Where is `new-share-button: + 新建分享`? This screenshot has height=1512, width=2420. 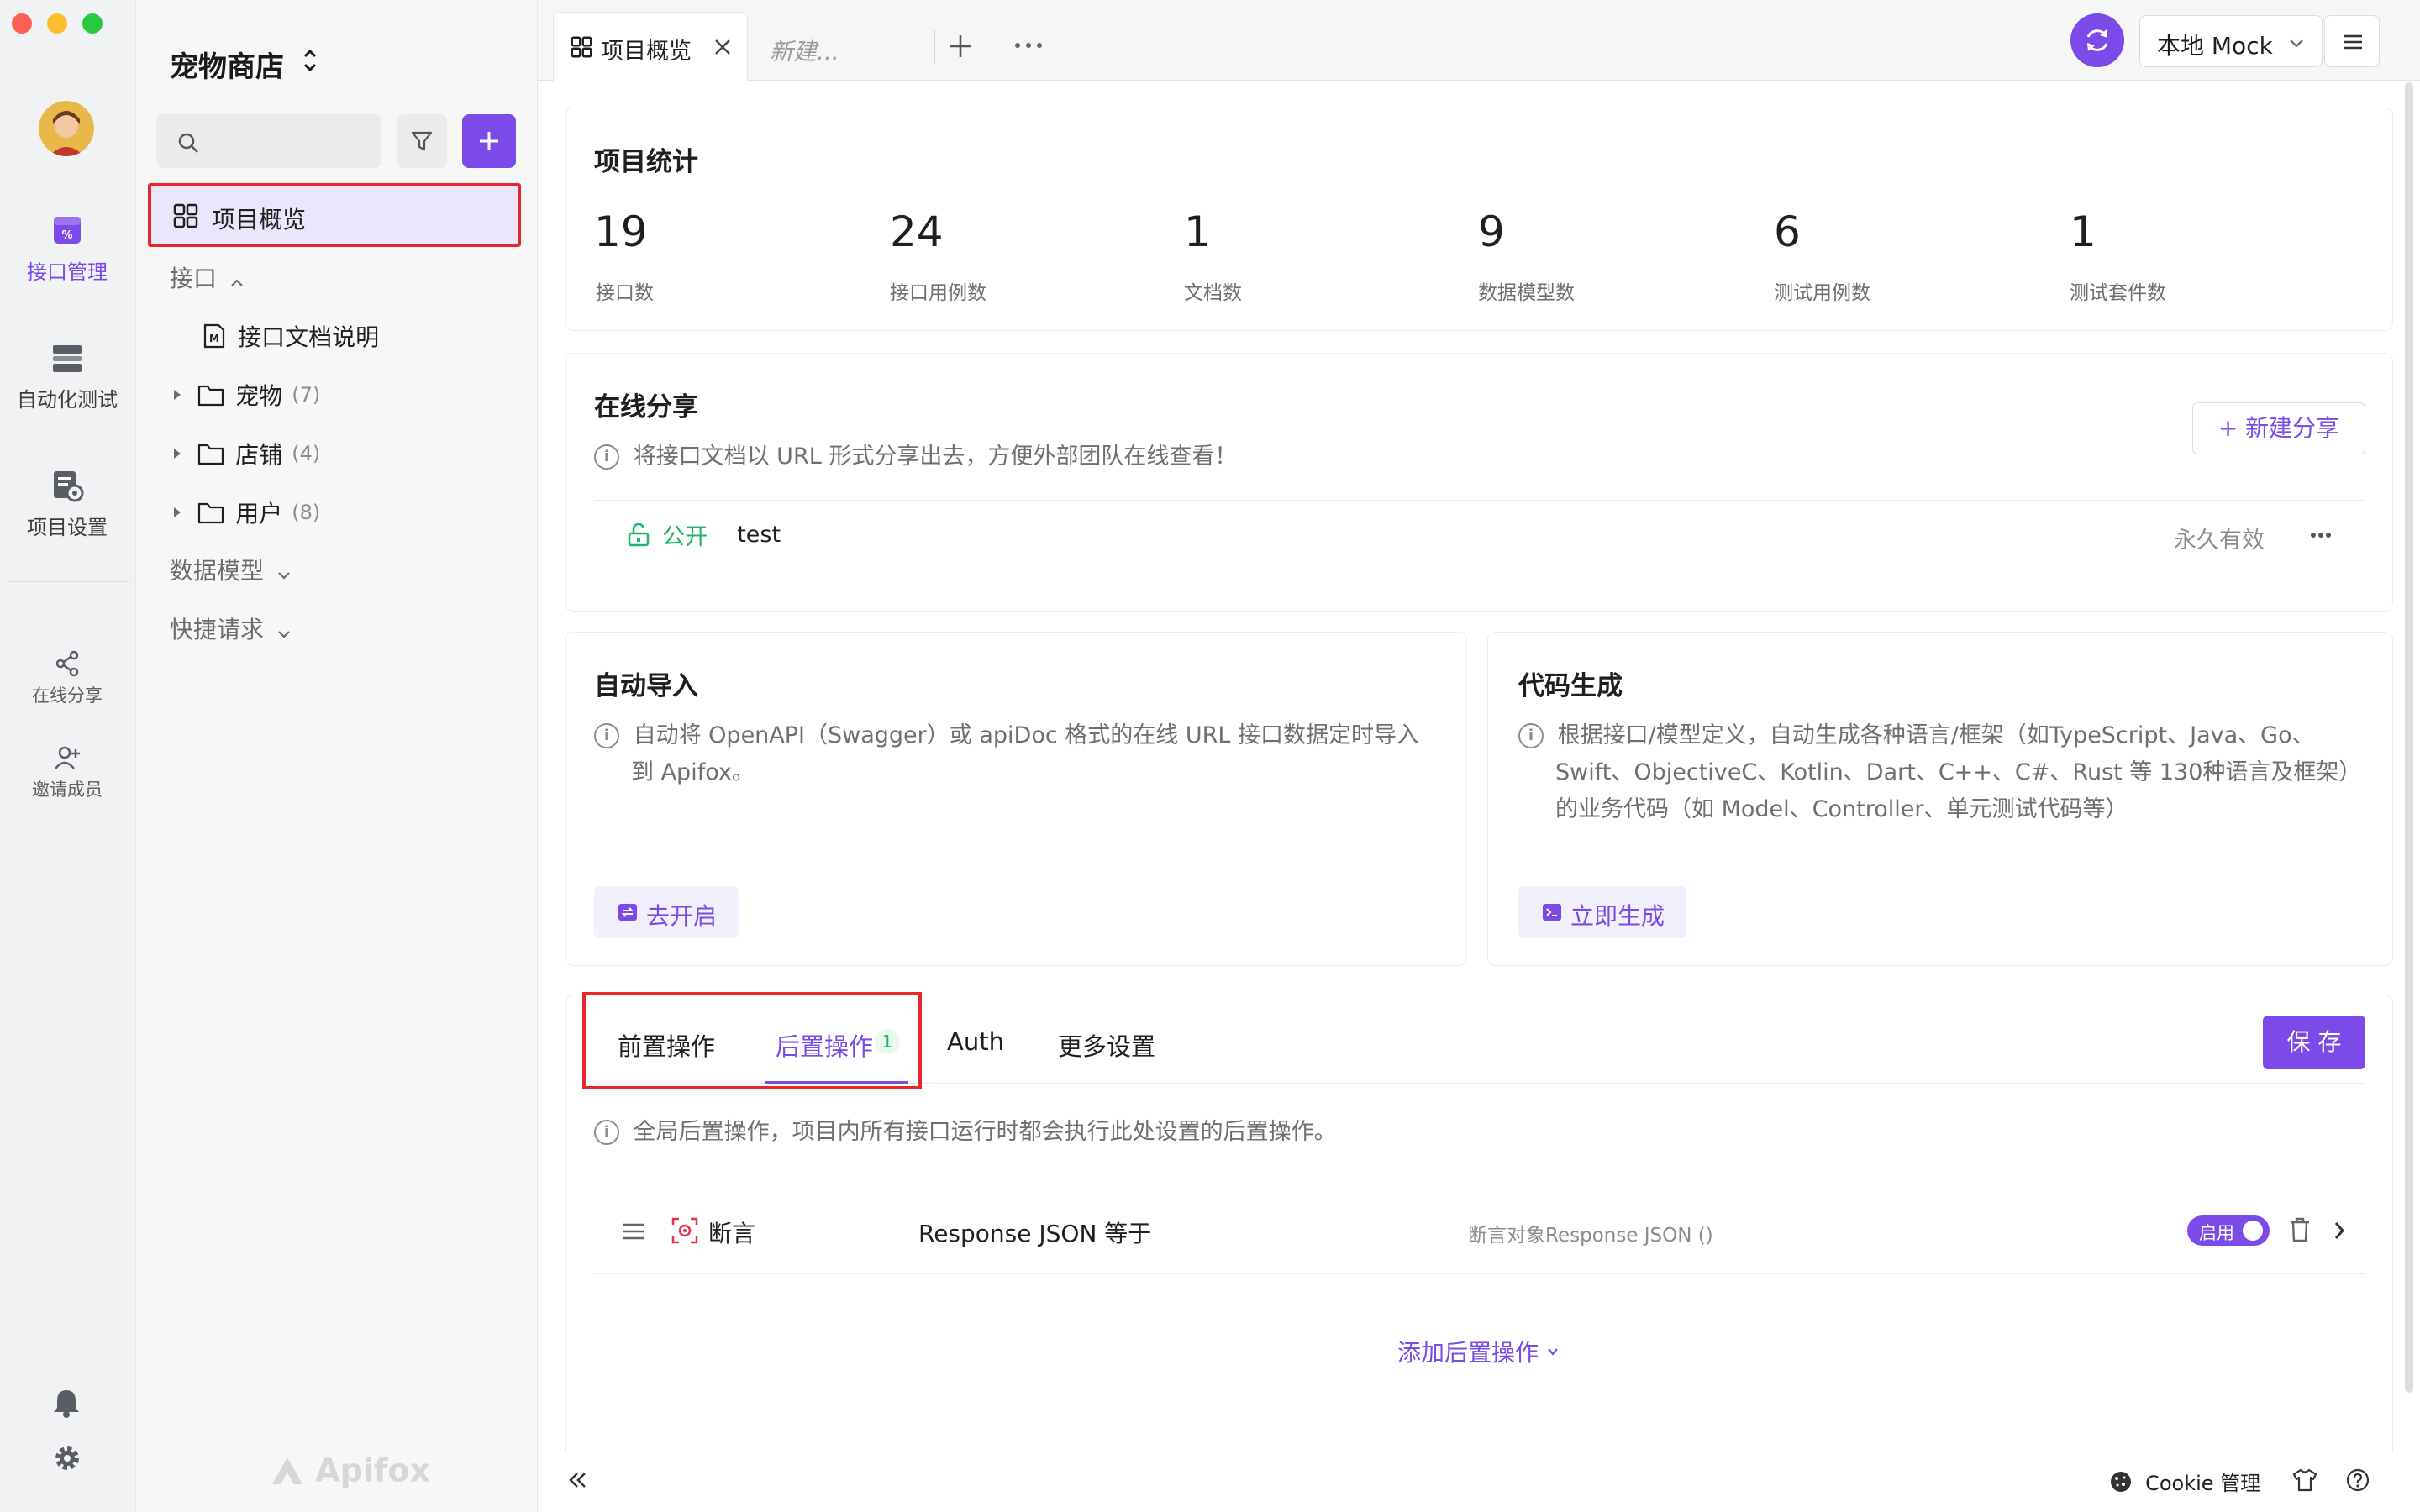 new-share-button: + 新建分享 is located at coordinates (2278, 428).